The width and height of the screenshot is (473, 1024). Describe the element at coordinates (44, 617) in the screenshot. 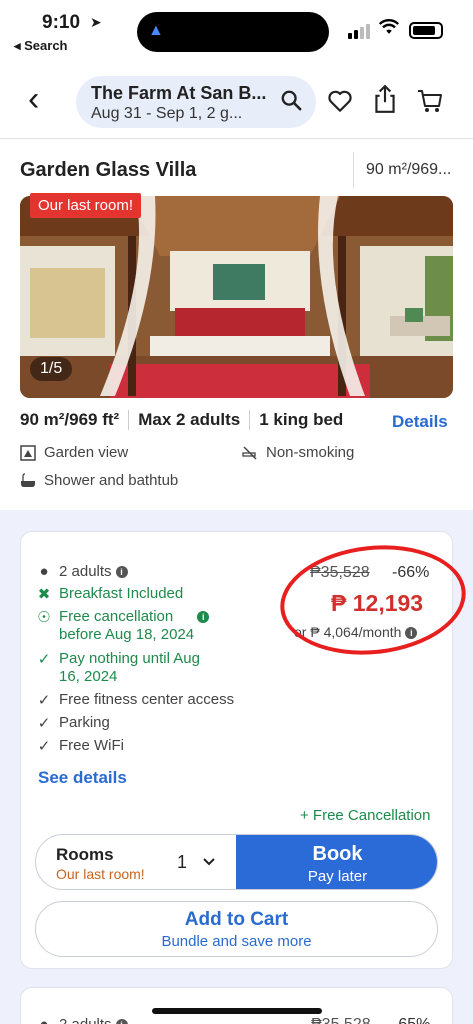

I see `shield-check-icon: ☉` at that location.